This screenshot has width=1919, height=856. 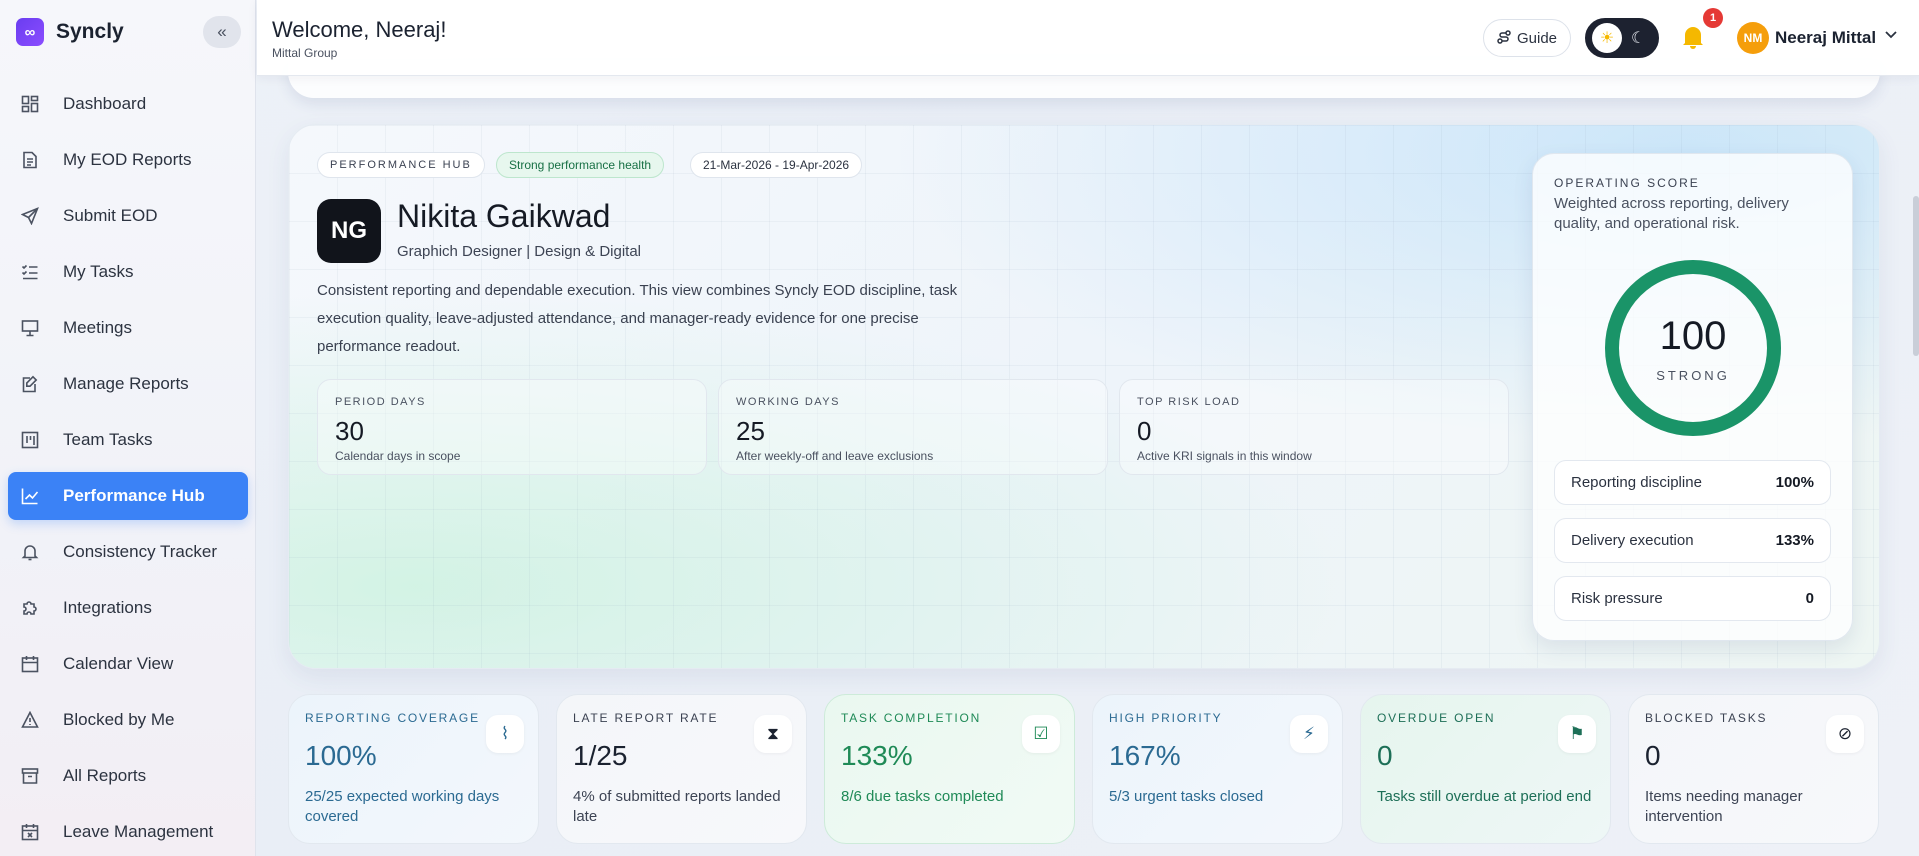 What do you see at coordinates (359, 29) in the screenshot?
I see `welcome-title: Welcome, Neeraj!` at bounding box center [359, 29].